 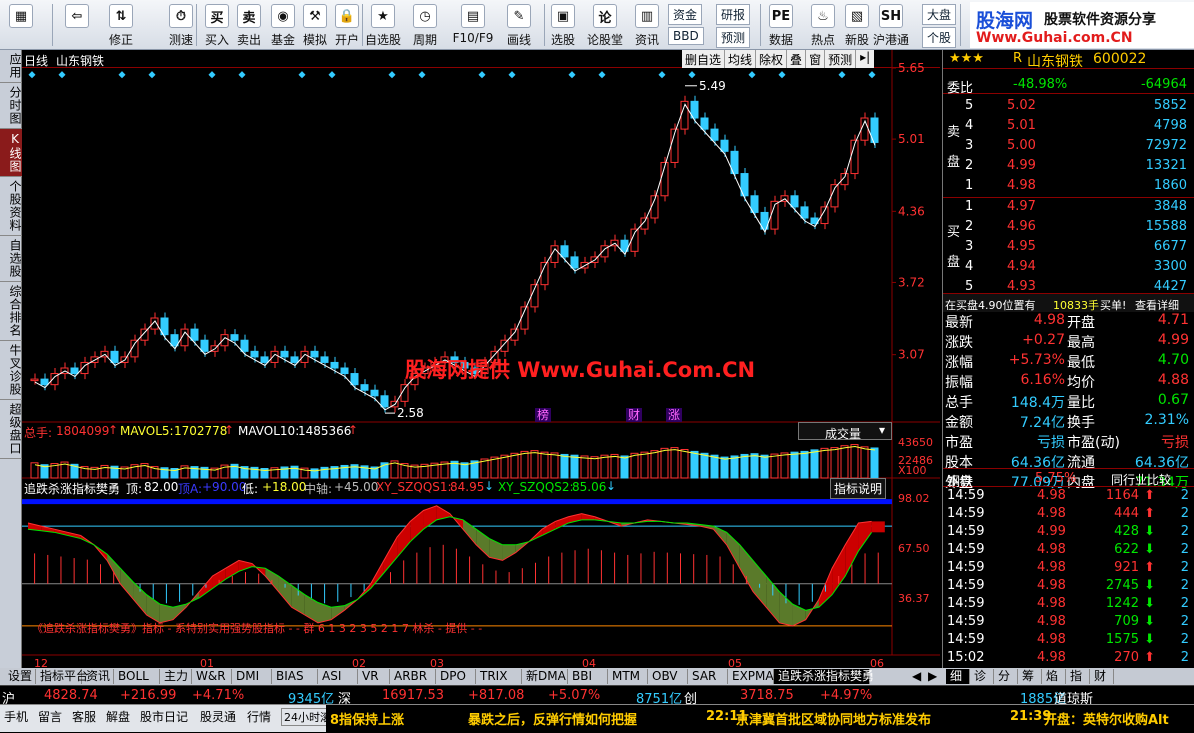 I want to click on indicator-tab-18: EXPMA, so click(x=751, y=676).